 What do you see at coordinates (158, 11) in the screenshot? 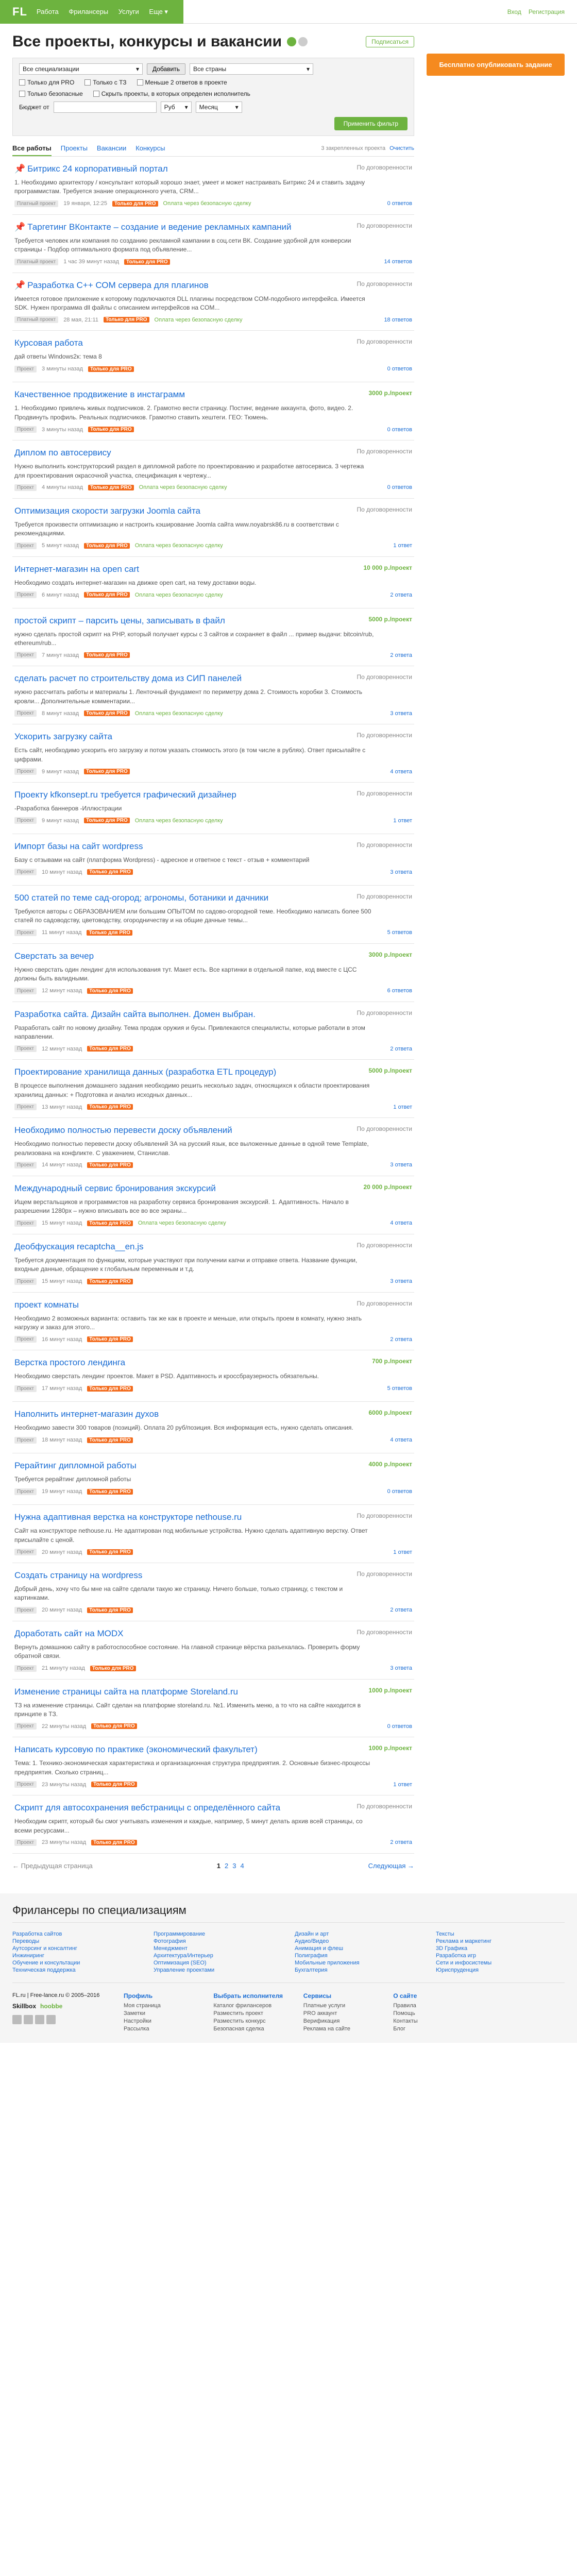
I see `nav-more: Еще ▾` at bounding box center [158, 11].